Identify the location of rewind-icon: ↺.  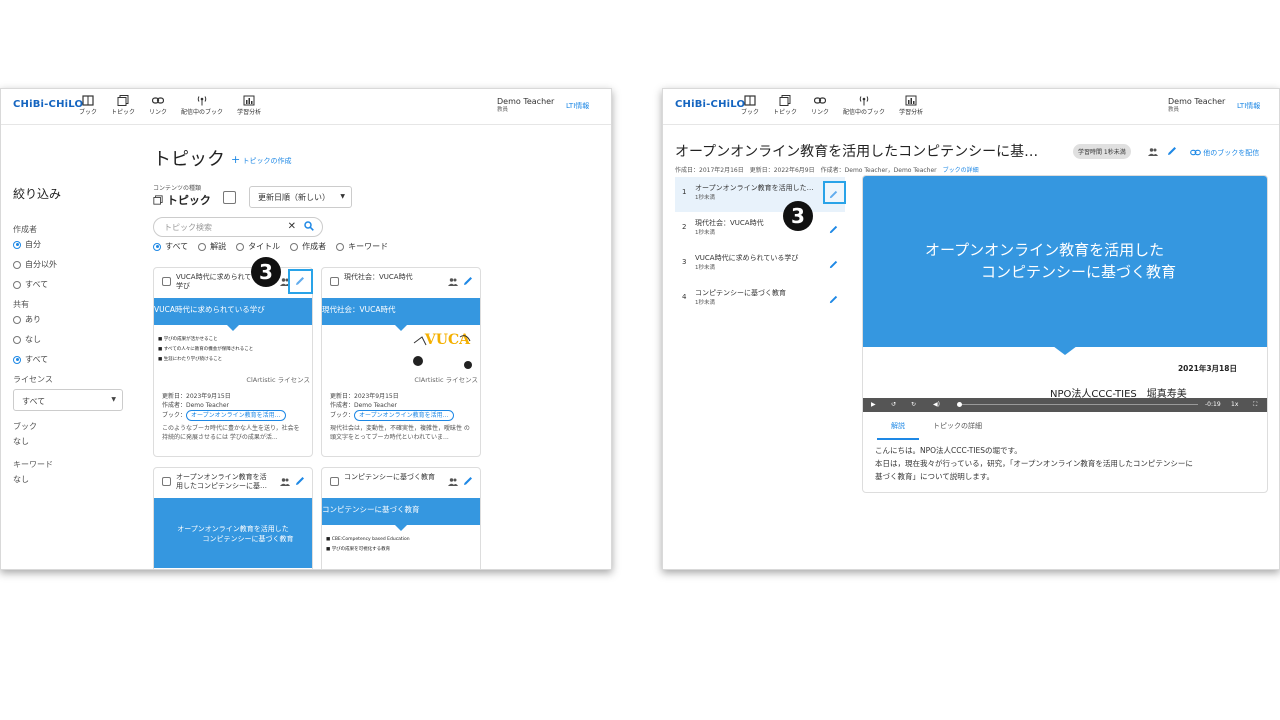
(893, 404).